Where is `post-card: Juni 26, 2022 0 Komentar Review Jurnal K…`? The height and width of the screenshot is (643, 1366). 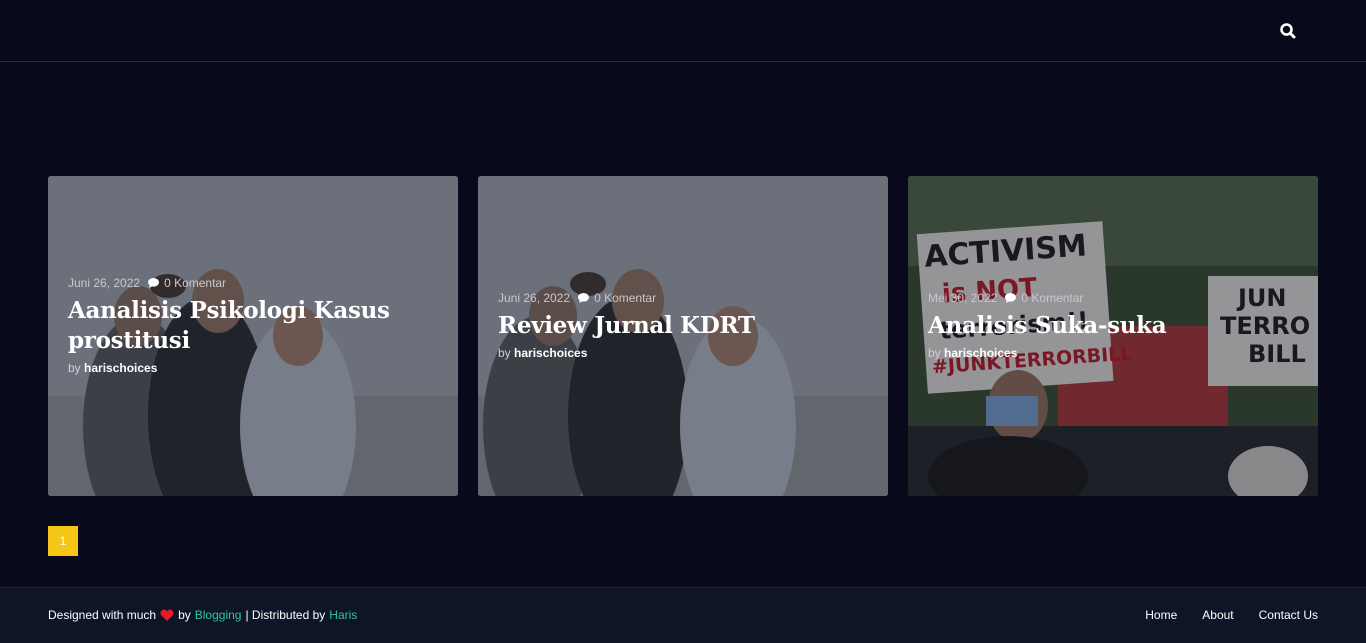
post-card: Juni 26, 2022 0 Komentar Review Jurnal K… is located at coordinates (683, 336).